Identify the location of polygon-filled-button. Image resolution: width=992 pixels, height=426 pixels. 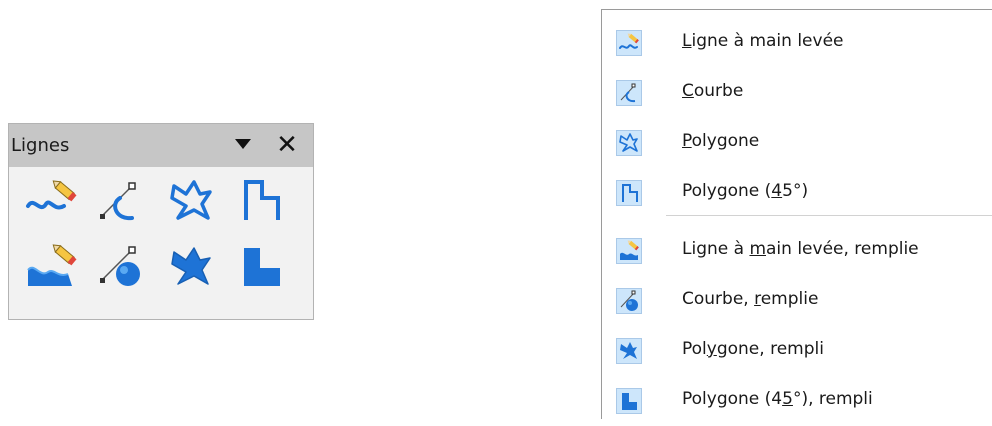
(192, 266).